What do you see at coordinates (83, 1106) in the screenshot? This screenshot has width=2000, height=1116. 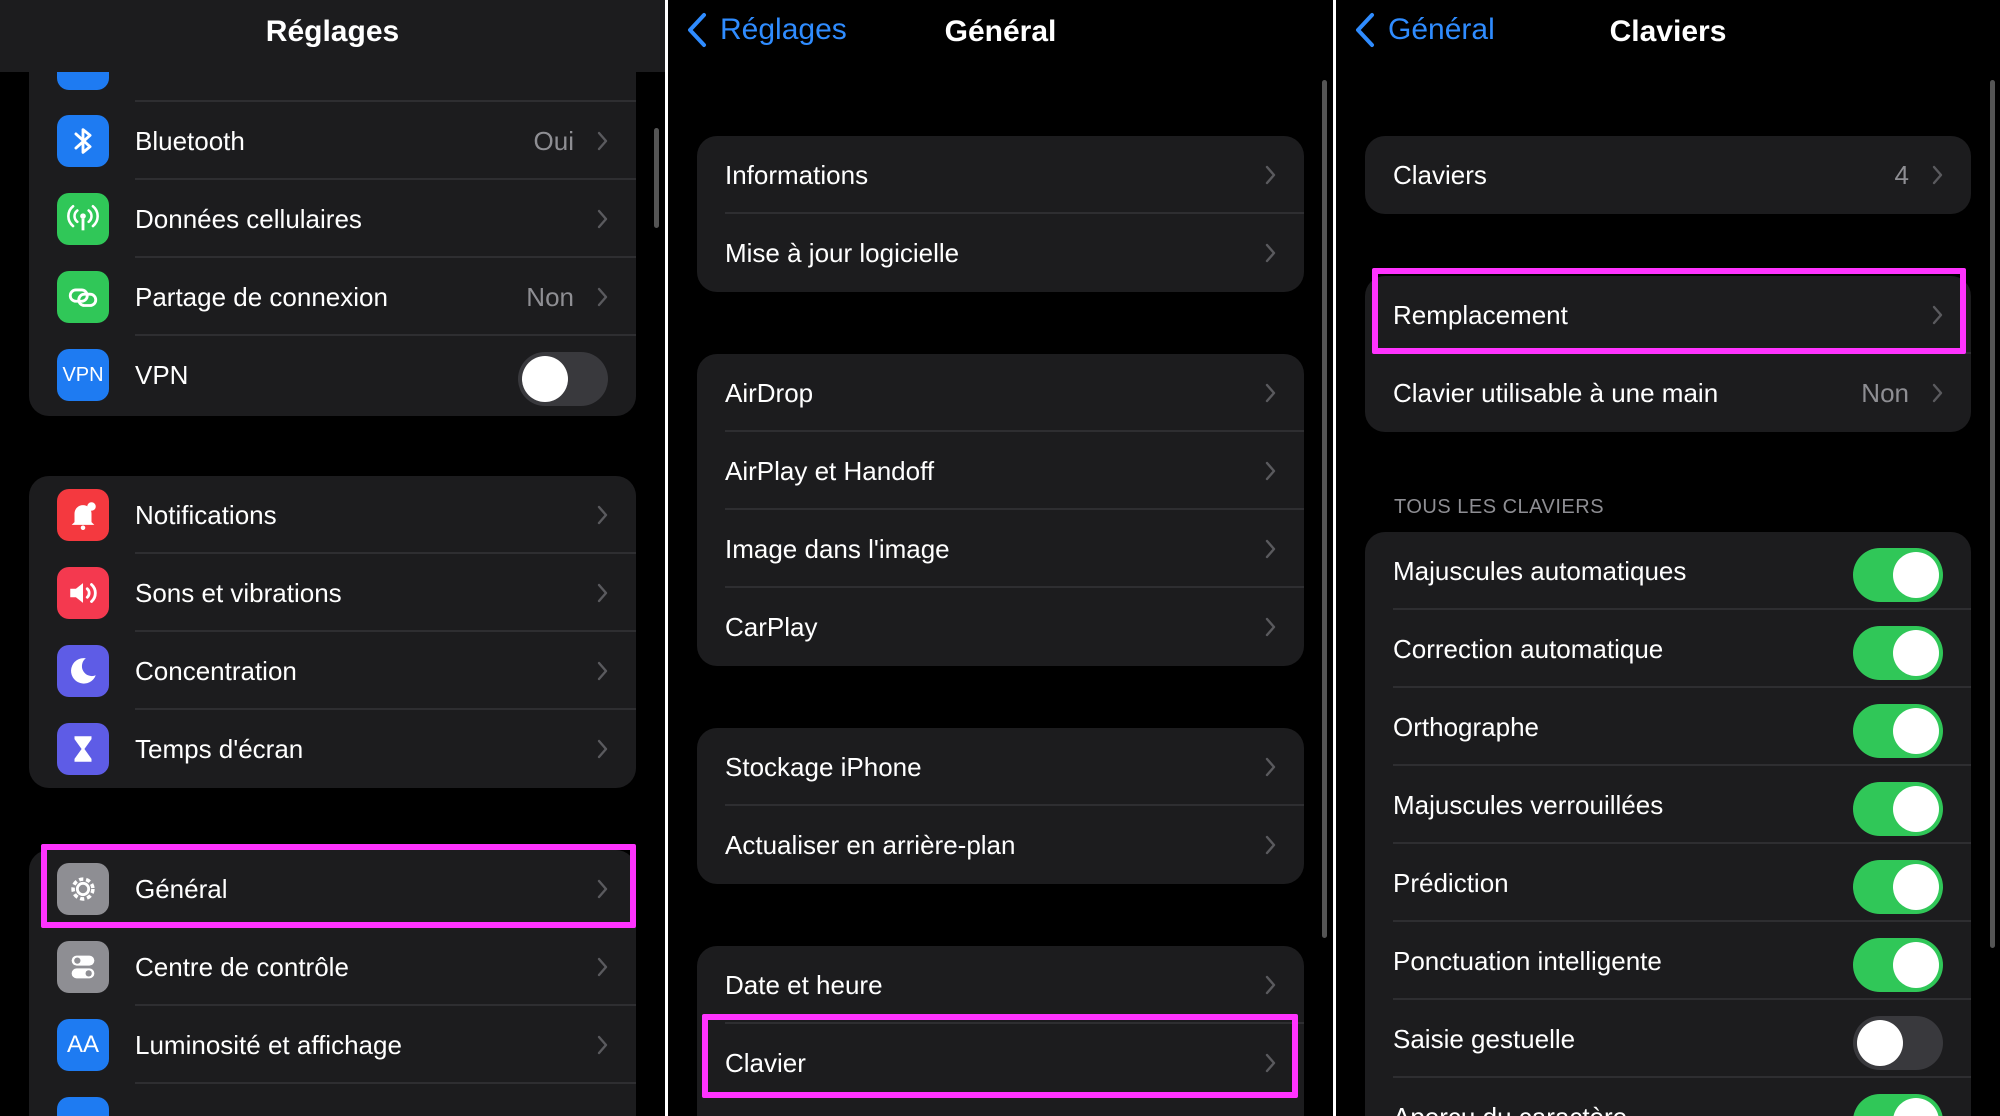 I see `app-icon` at bounding box center [83, 1106].